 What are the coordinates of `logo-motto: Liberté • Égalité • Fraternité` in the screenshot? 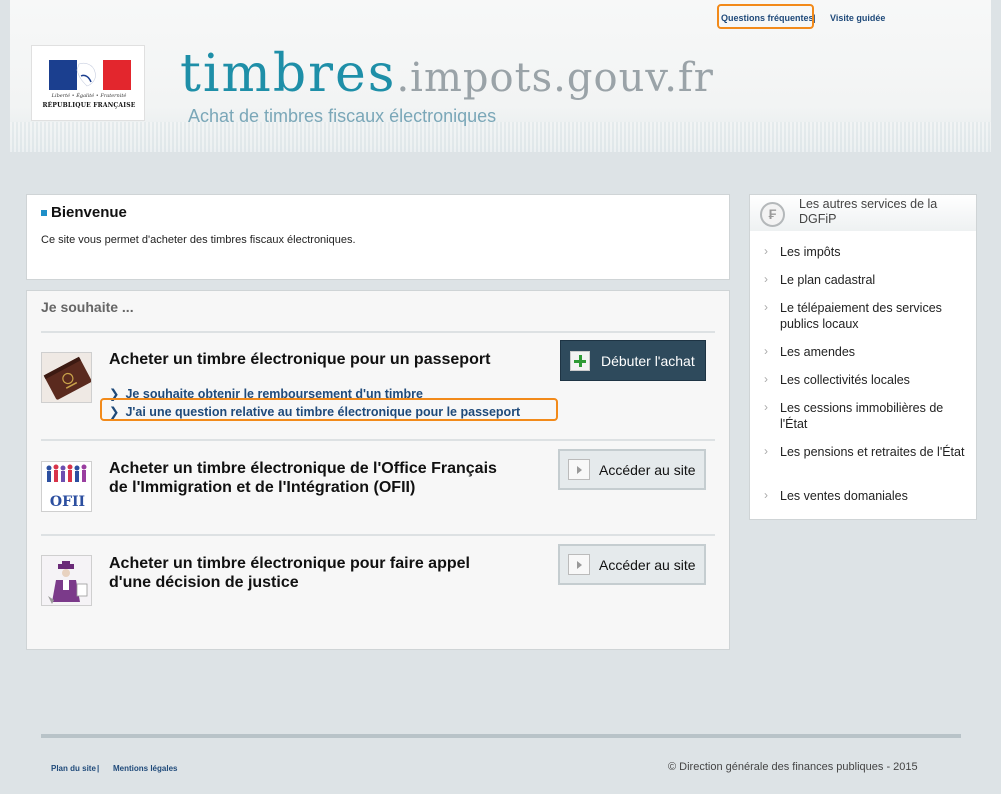 It's located at (89, 96).